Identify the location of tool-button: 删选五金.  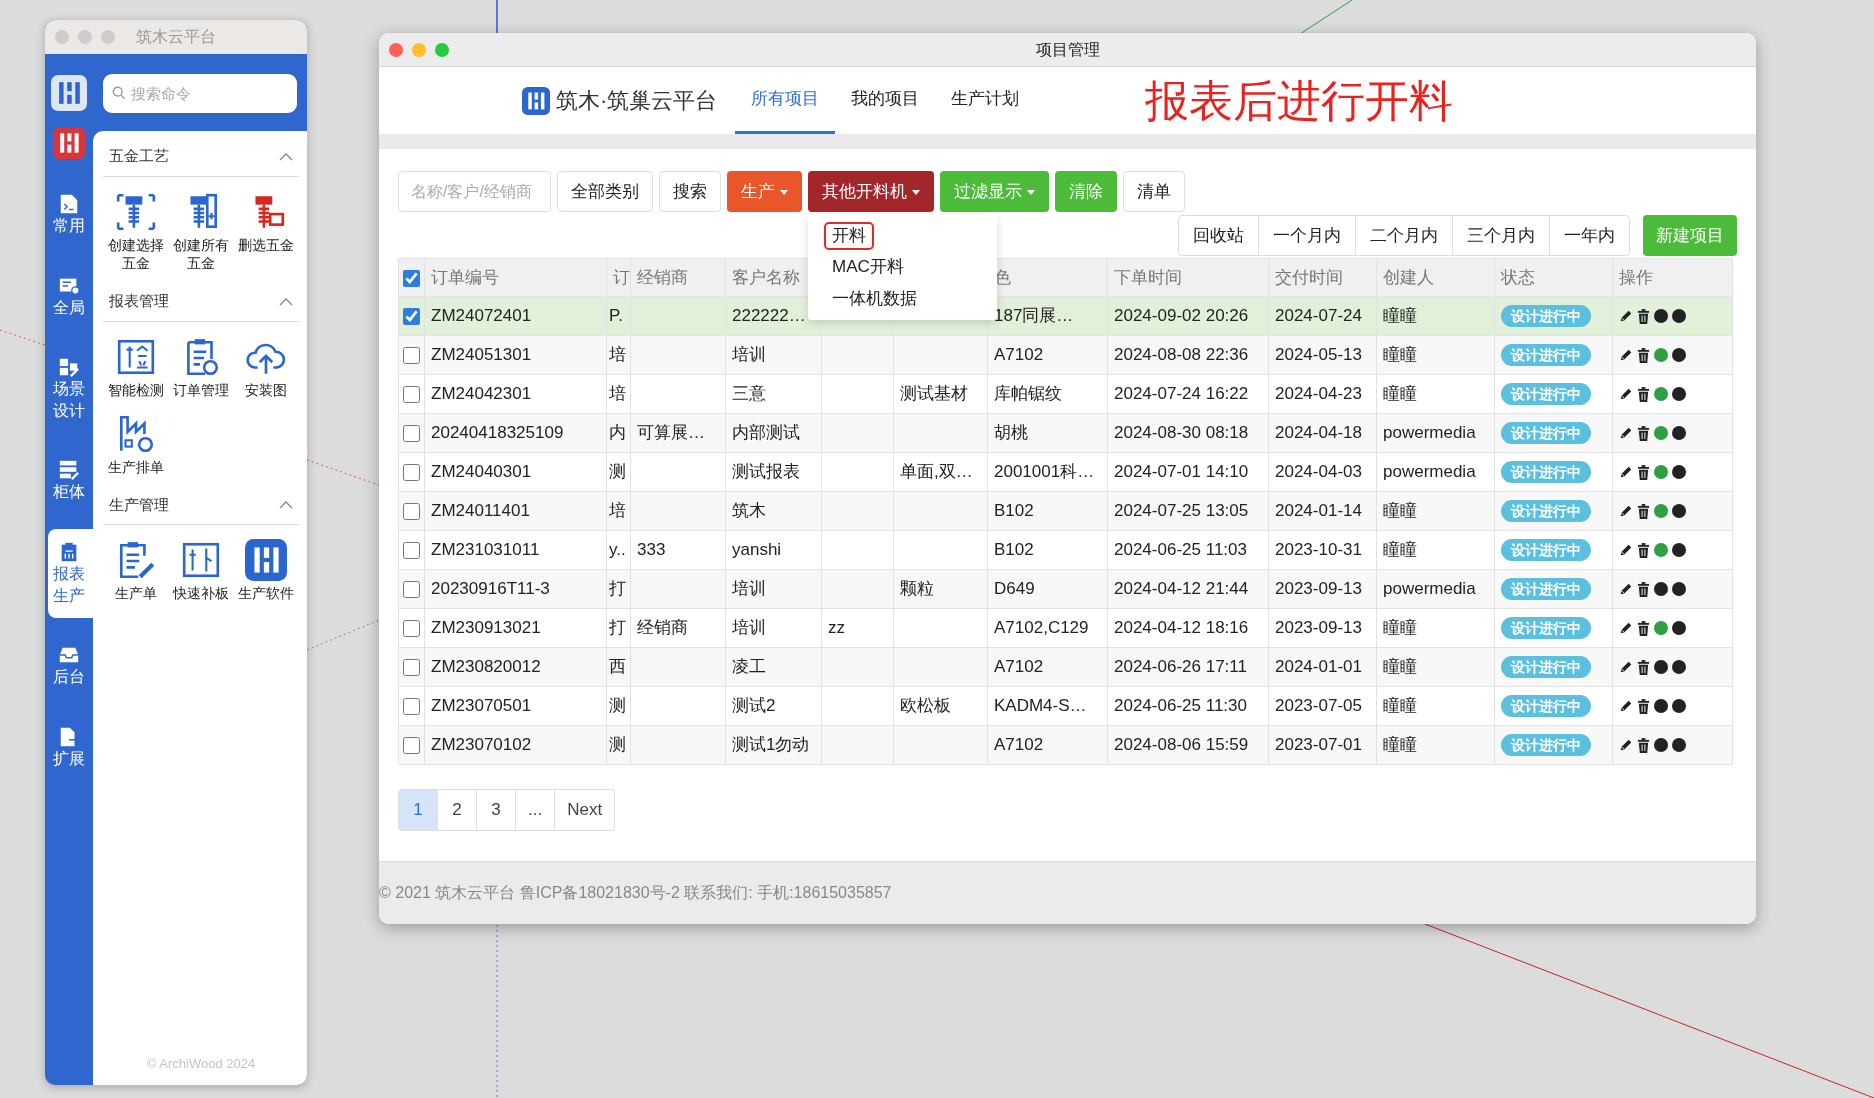
(266, 232).